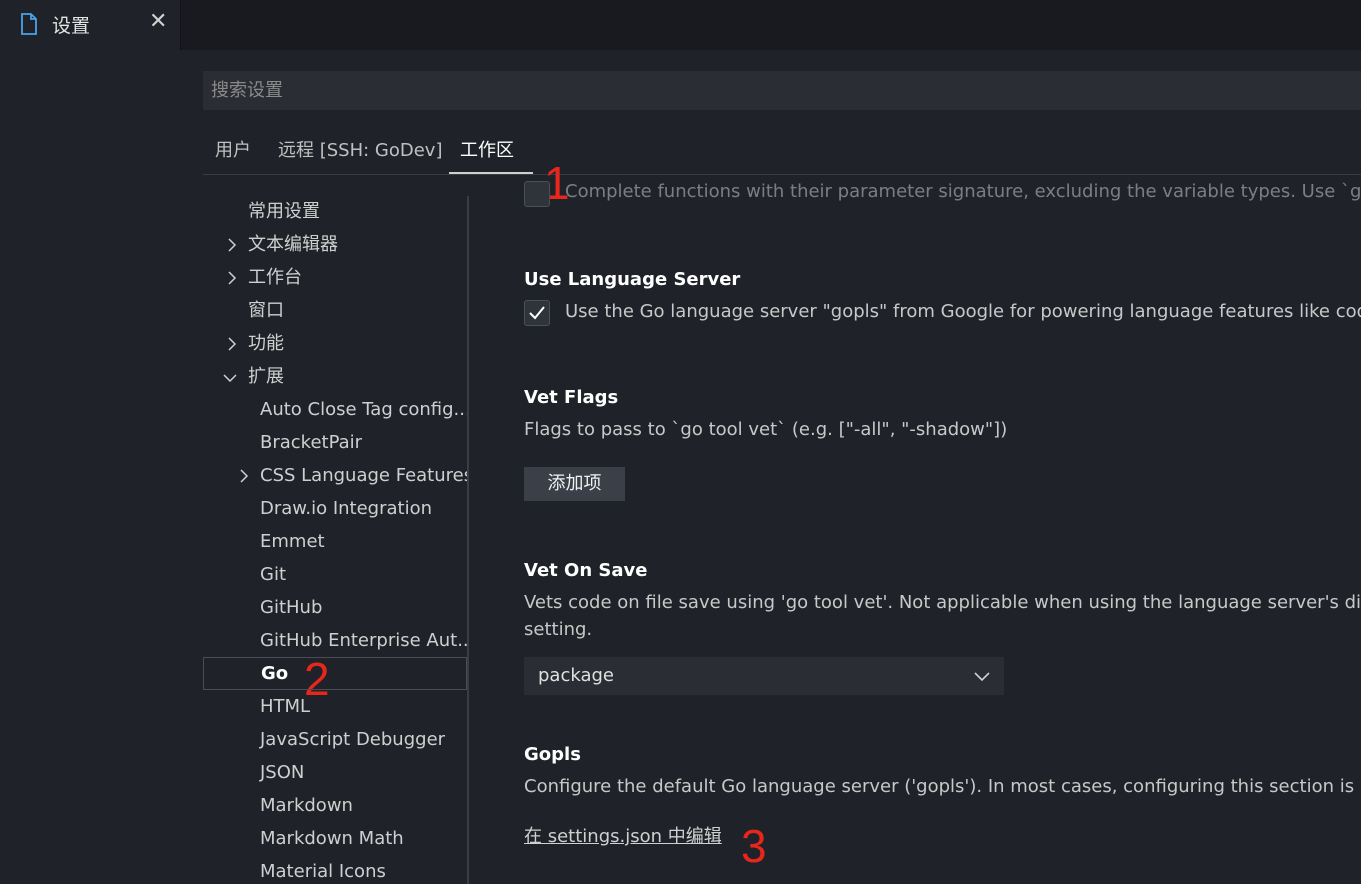  What do you see at coordinates (571, 397) in the screenshot?
I see `setting-title-vet-flags: Vet Flags` at bounding box center [571, 397].